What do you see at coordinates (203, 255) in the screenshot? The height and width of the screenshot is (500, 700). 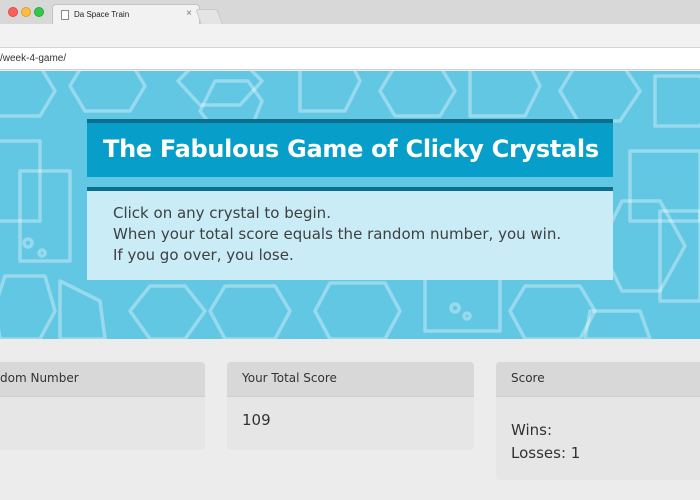 I see `instruction-line: If you go over, you lose.` at bounding box center [203, 255].